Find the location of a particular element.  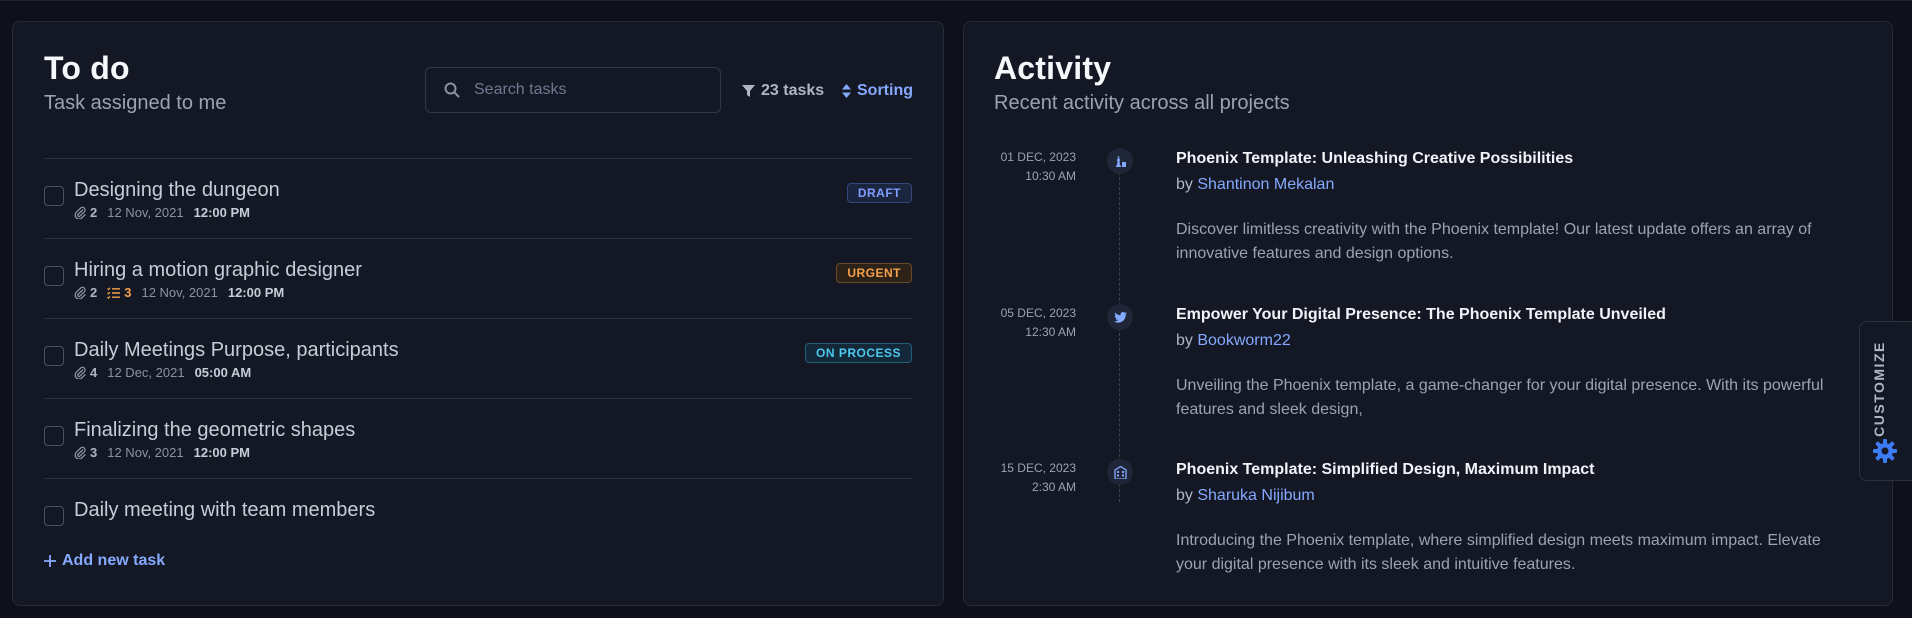

building-icon is located at coordinates (1120, 472).